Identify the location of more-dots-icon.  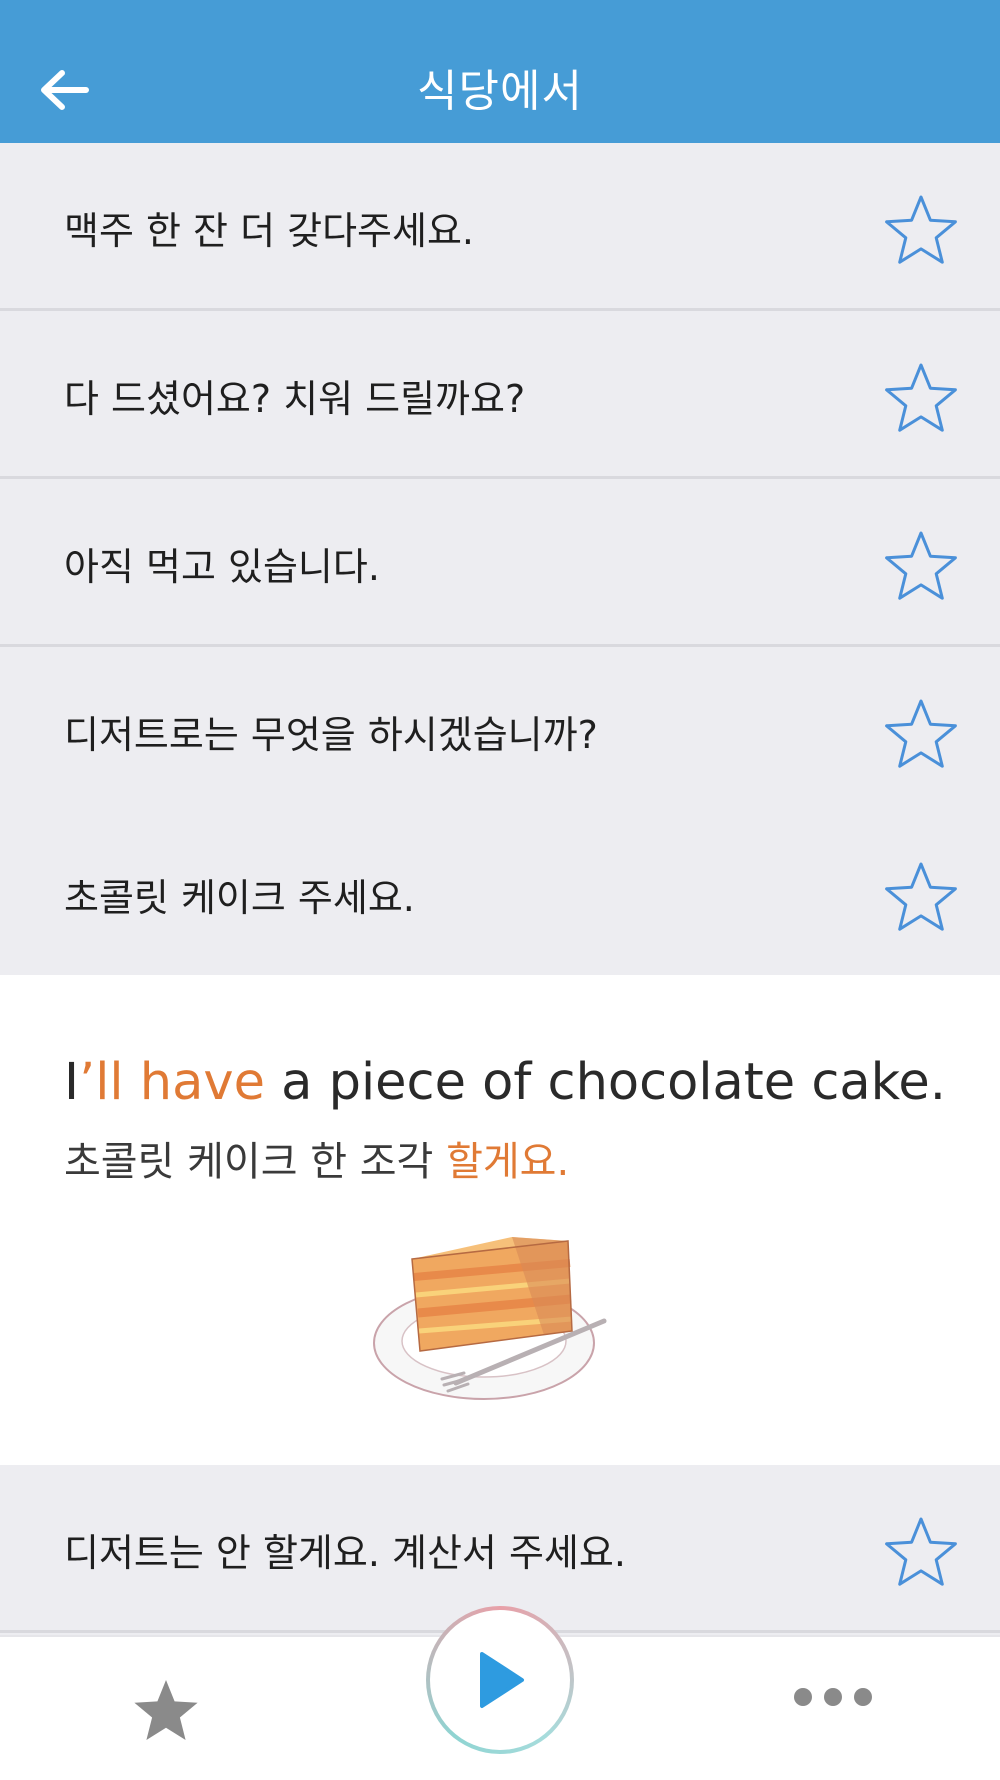
(833, 1697).